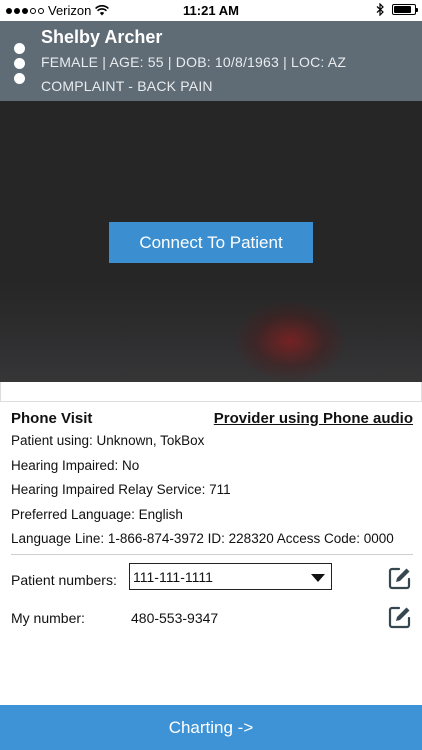 The image size is (422, 750). Describe the element at coordinates (211, 331) in the screenshot. I see `video-shade` at that location.